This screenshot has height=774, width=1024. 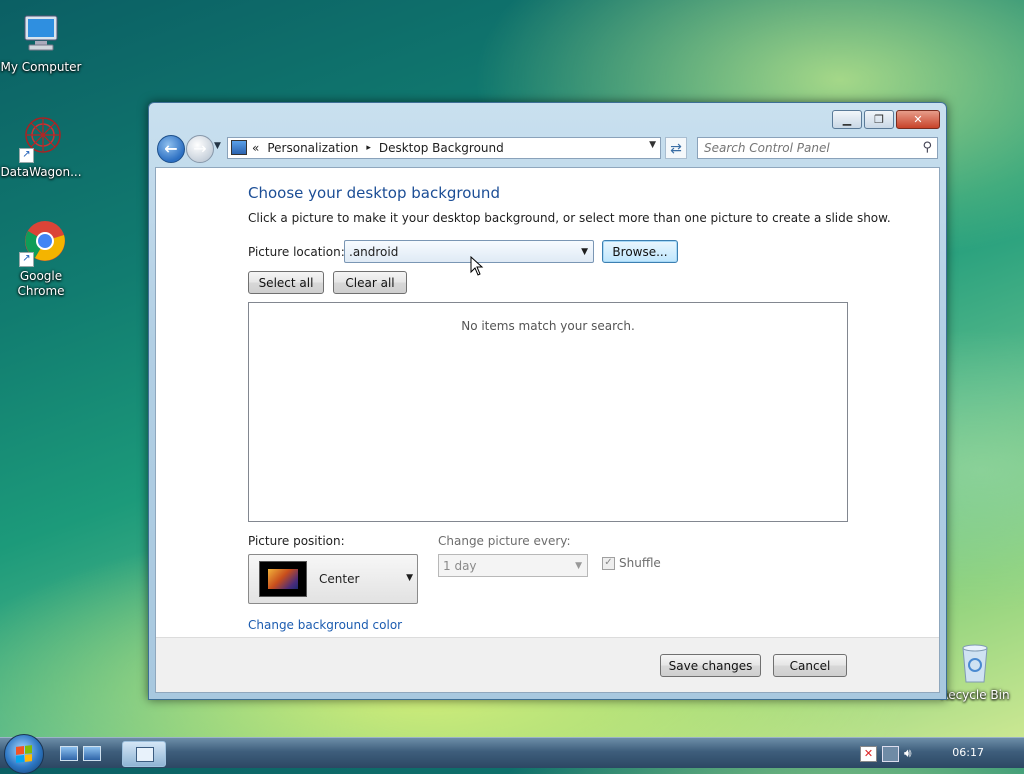 I want to click on change-background-color-link: Change background color, so click(x=325, y=625).